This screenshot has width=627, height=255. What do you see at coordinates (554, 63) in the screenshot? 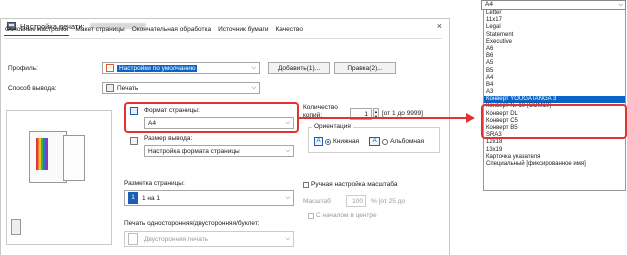
I see `dropdown-option: A5` at bounding box center [554, 63].